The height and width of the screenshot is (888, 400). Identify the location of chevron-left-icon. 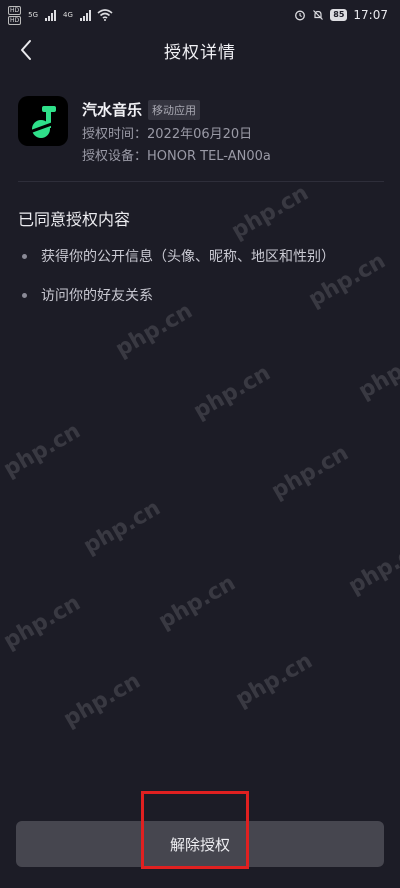
(26, 50).